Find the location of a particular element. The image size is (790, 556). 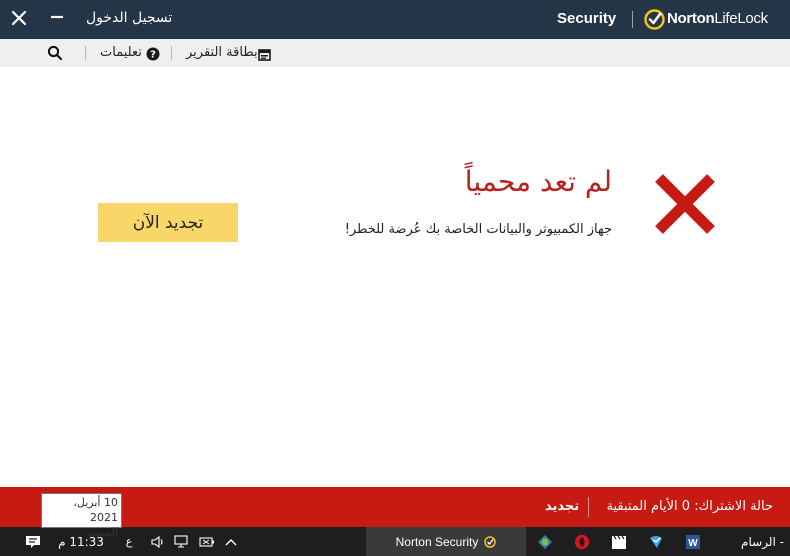

show-hidden-icons-button is located at coordinates (231, 541).